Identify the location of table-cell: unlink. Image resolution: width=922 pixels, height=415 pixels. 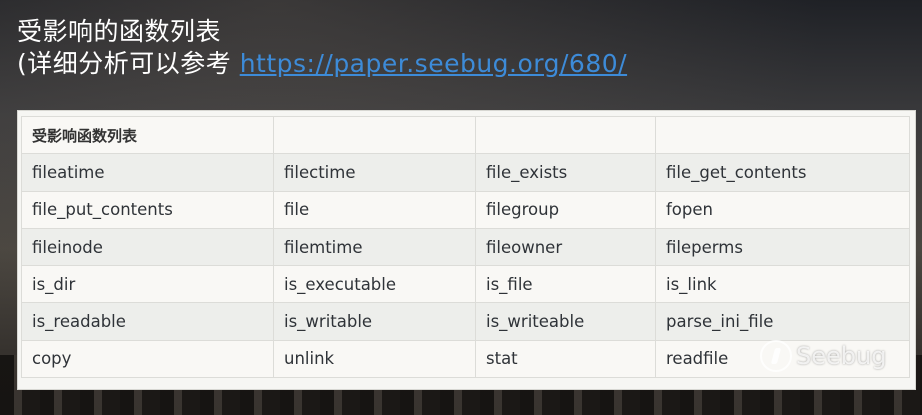
(374, 359).